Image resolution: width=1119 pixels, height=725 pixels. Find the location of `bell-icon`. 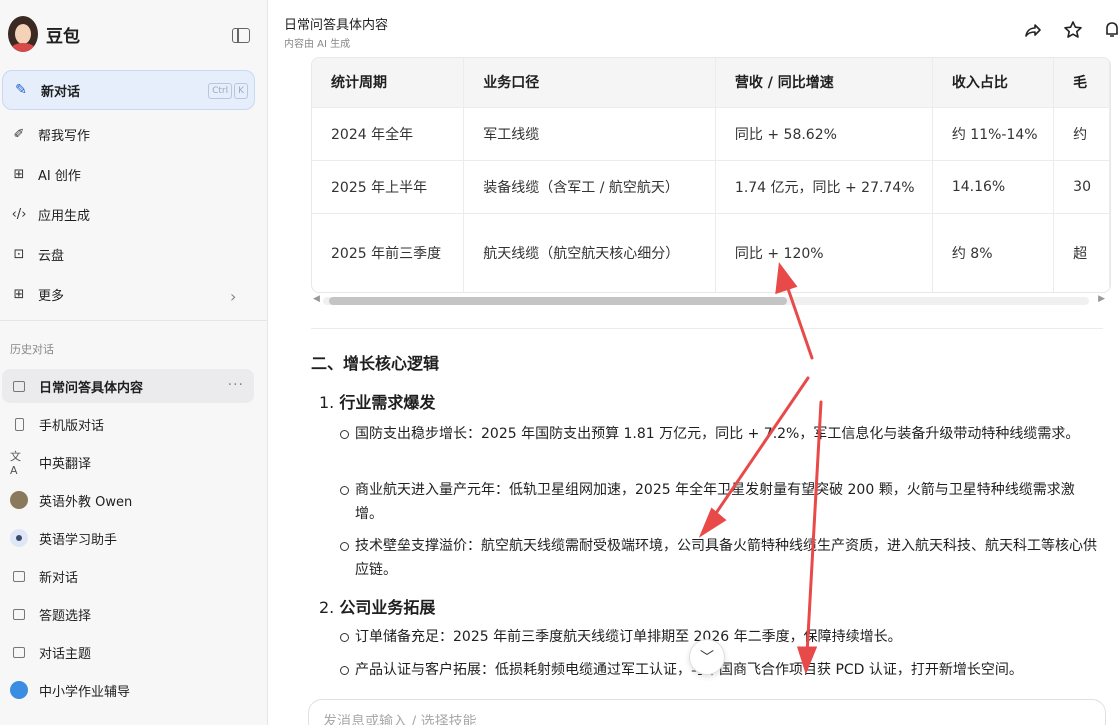

bell-icon is located at coordinates (1111, 30).